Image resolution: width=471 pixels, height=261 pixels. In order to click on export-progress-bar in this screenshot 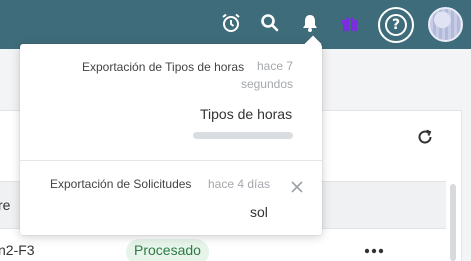, I will do `click(243, 135)`.